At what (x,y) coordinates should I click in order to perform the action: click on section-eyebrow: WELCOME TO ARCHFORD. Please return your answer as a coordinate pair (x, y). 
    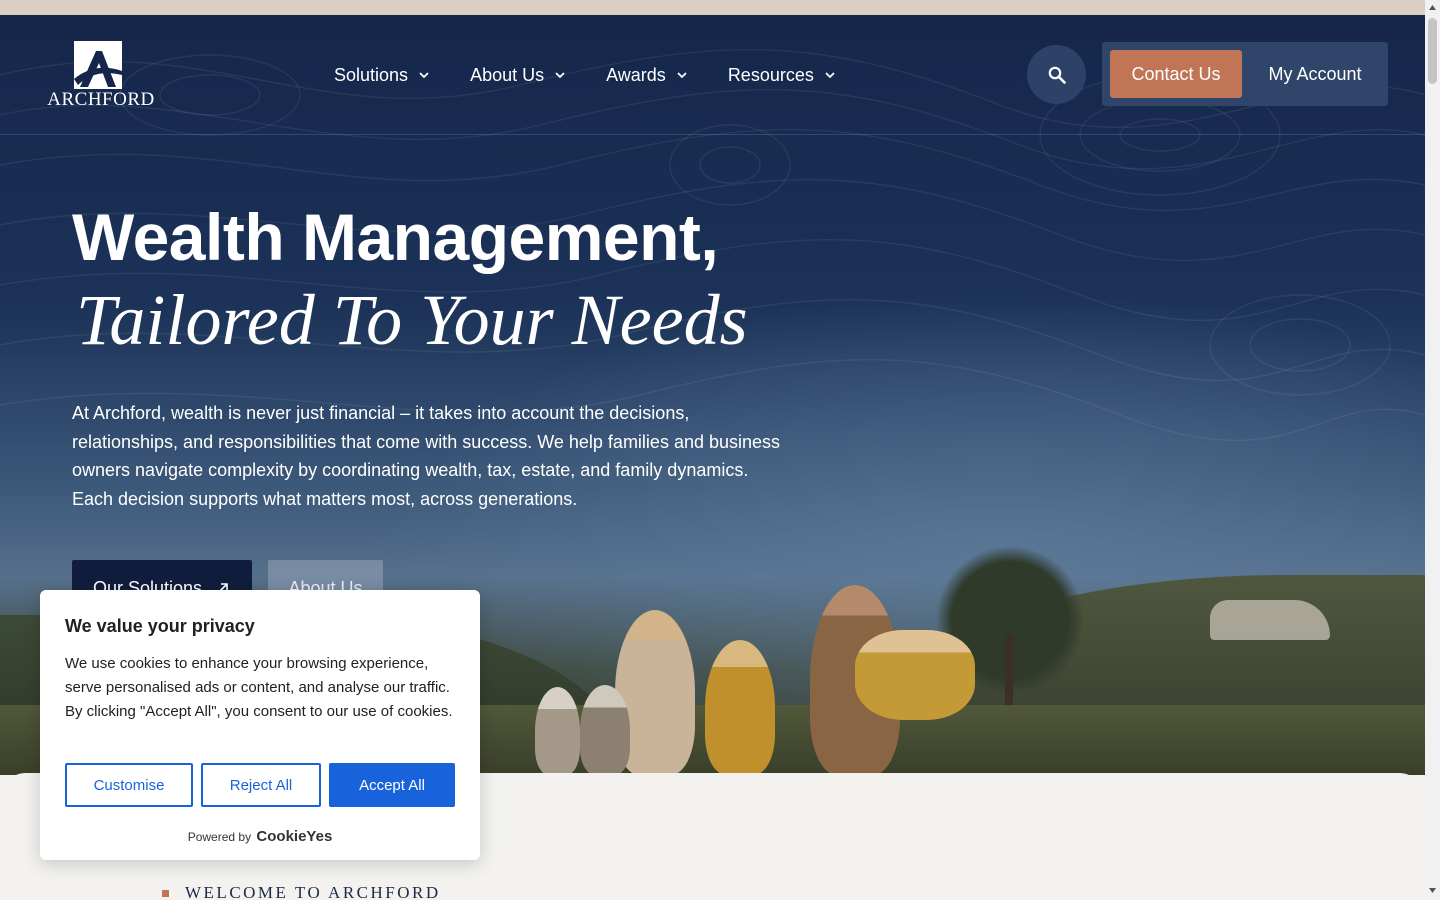
    Looking at the image, I should click on (301, 891).